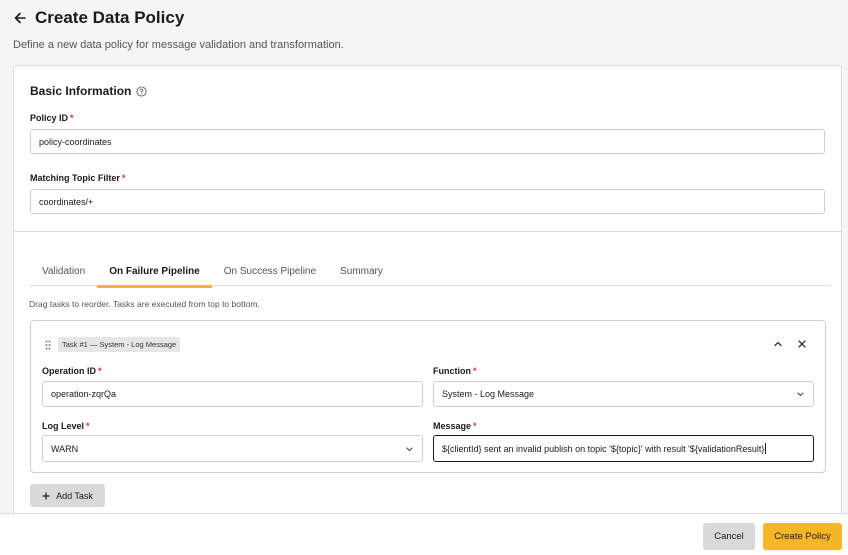 Image resolution: width=848 pixels, height=555 pixels. What do you see at coordinates (424, 534) in the screenshot?
I see `footer-bar: Cancel Create Policy` at bounding box center [424, 534].